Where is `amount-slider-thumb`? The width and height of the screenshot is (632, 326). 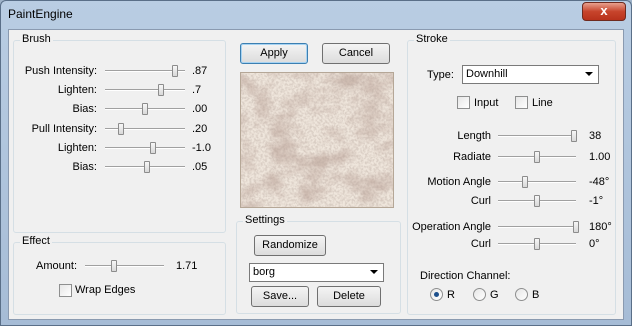 amount-slider-thumb is located at coordinates (114, 266).